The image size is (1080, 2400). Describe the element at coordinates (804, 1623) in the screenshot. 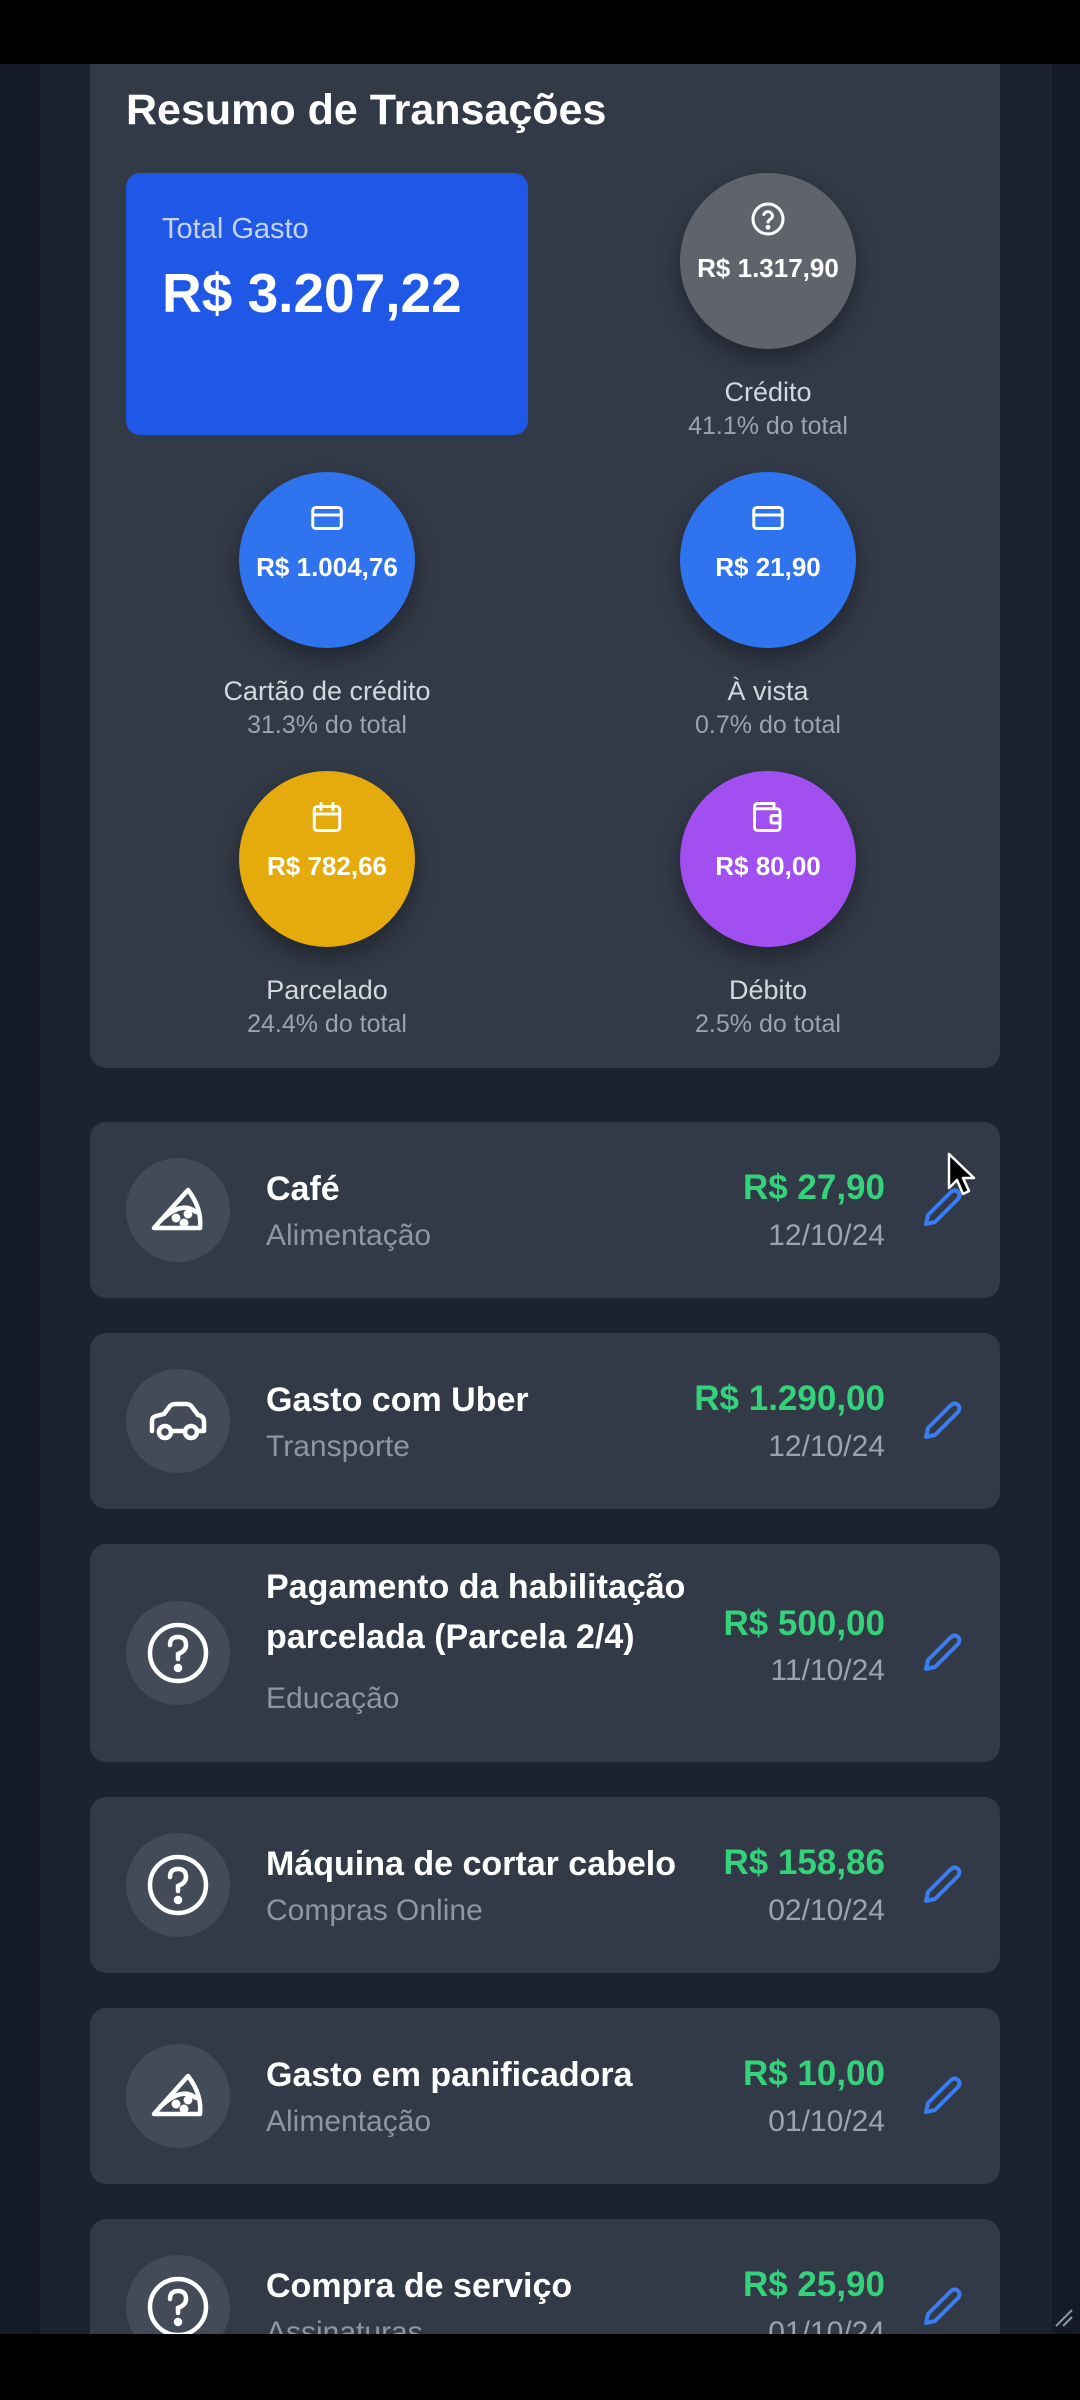

I see `transaction-amount: R$ 500,00` at that location.